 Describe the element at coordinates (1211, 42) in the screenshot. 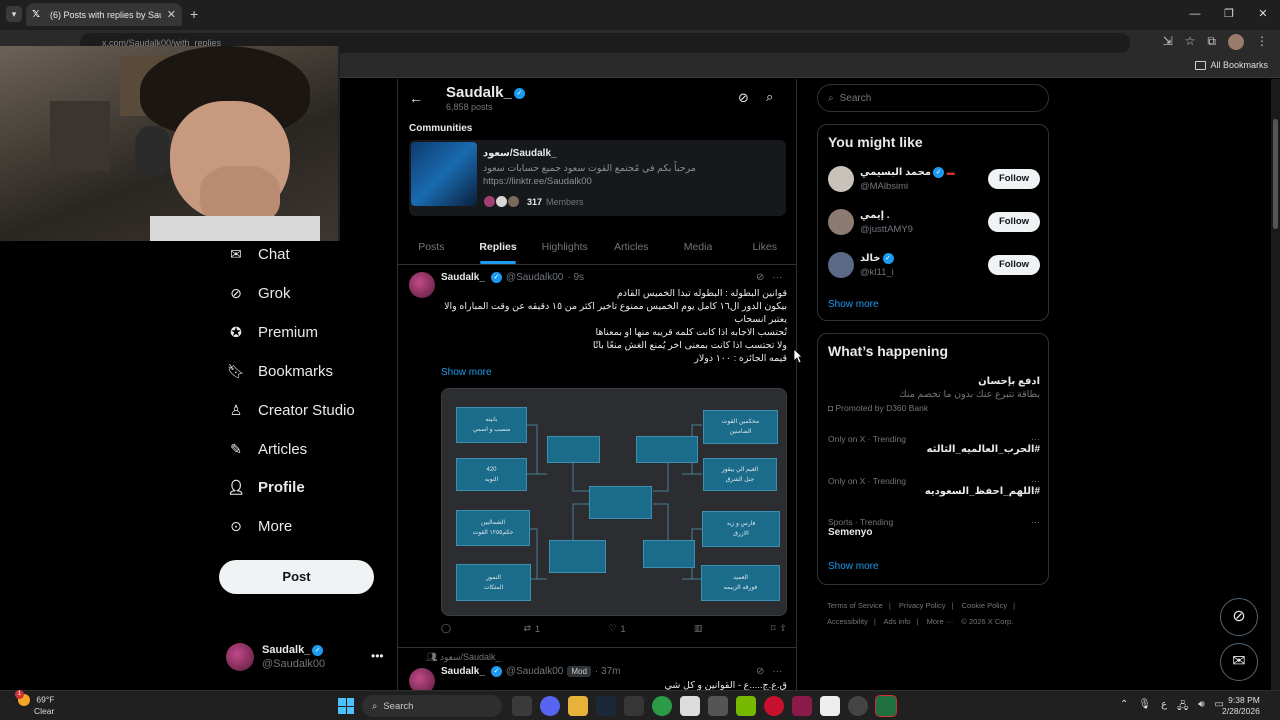

I see `extensions-icon: ⧉` at that location.